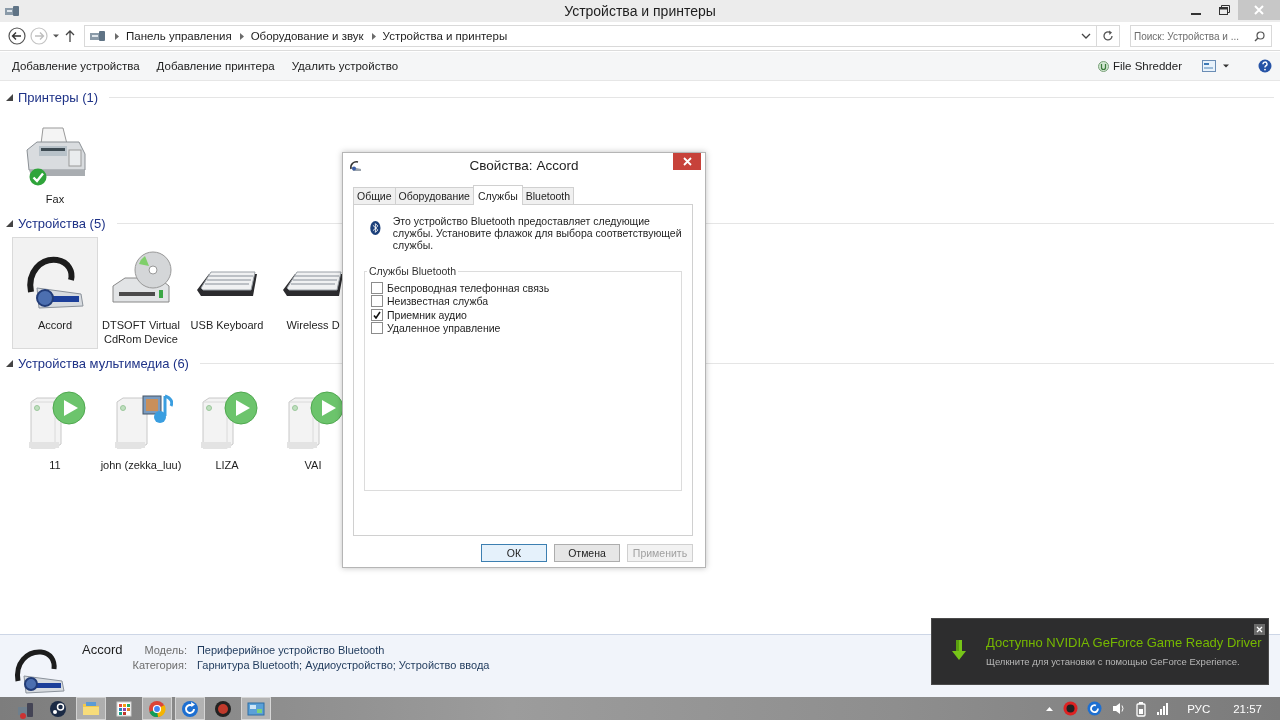  Describe the element at coordinates (313, 426) in the screenshot. I see `device-tile: VAI` at that location.